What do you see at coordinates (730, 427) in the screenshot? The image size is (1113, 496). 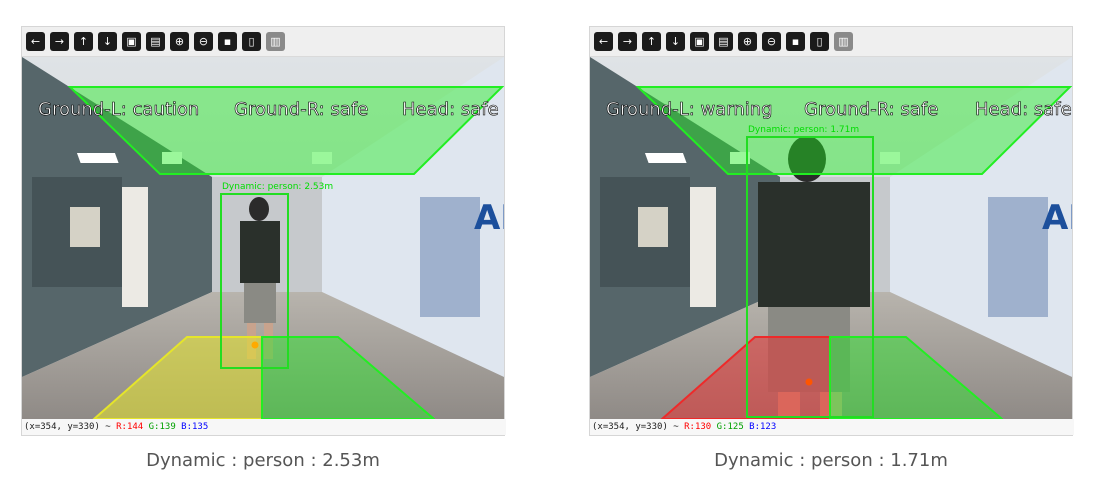 I see `pixel-g: G:125` at bounding box center [730, 427].